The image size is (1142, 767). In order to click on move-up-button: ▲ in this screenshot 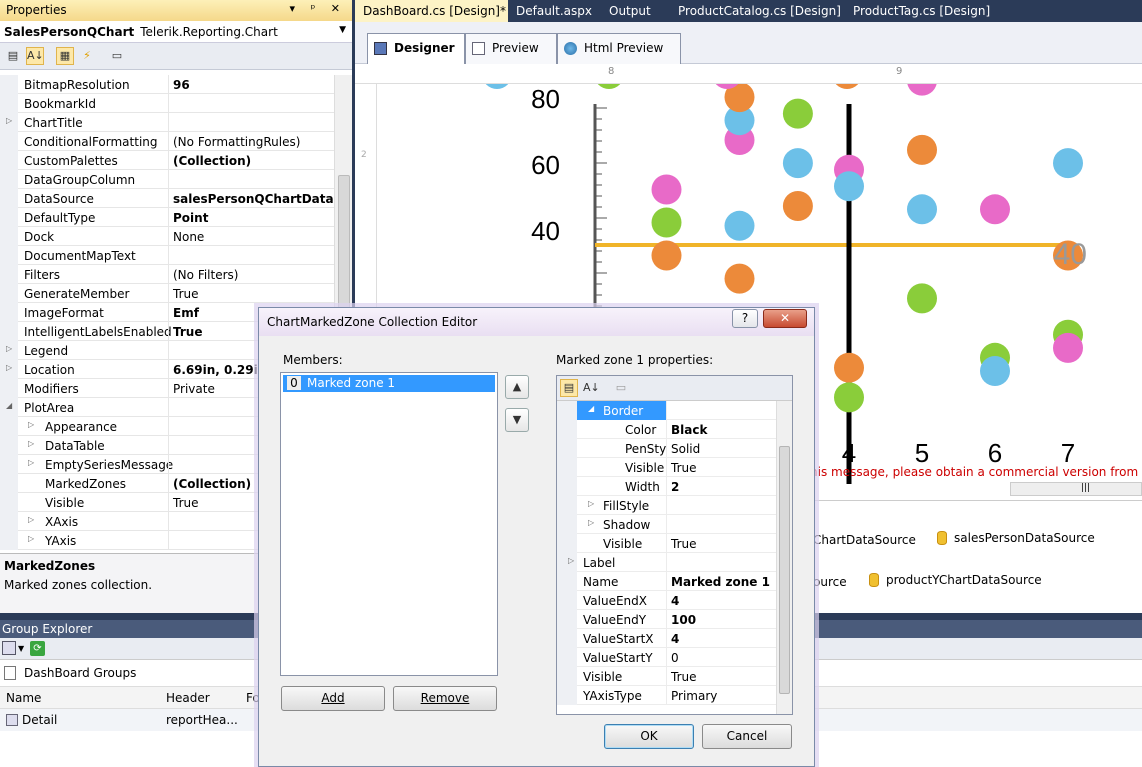, I will do `click(517, 387)`.